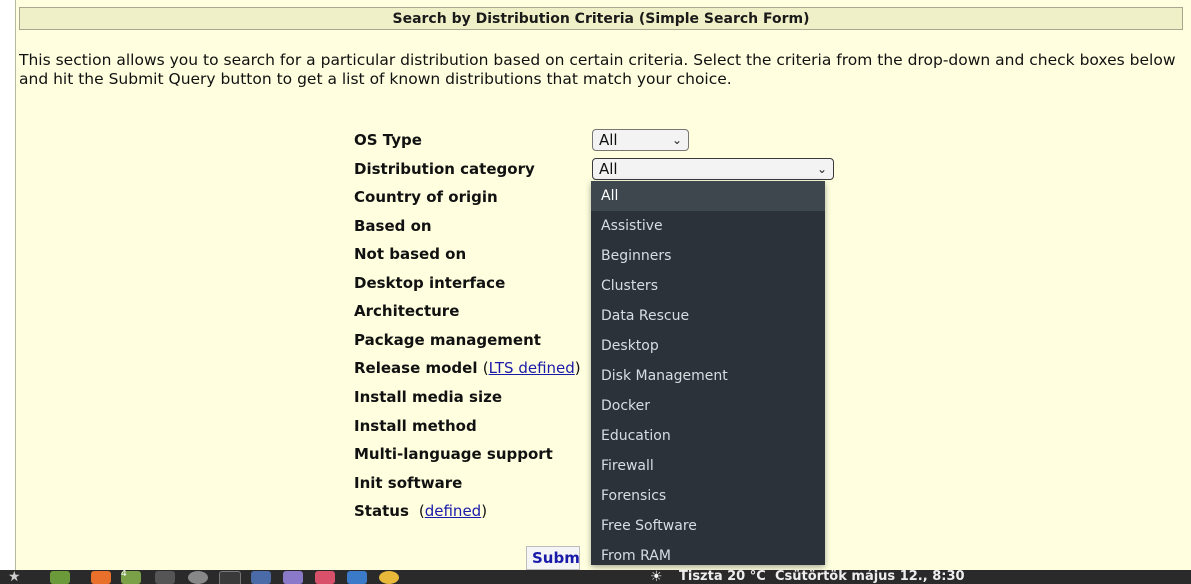  What do you see at coordinates (532, 368) in the screenshot?
I see `lts-defined-link: LTS defined` at bounding box center [532, 368].